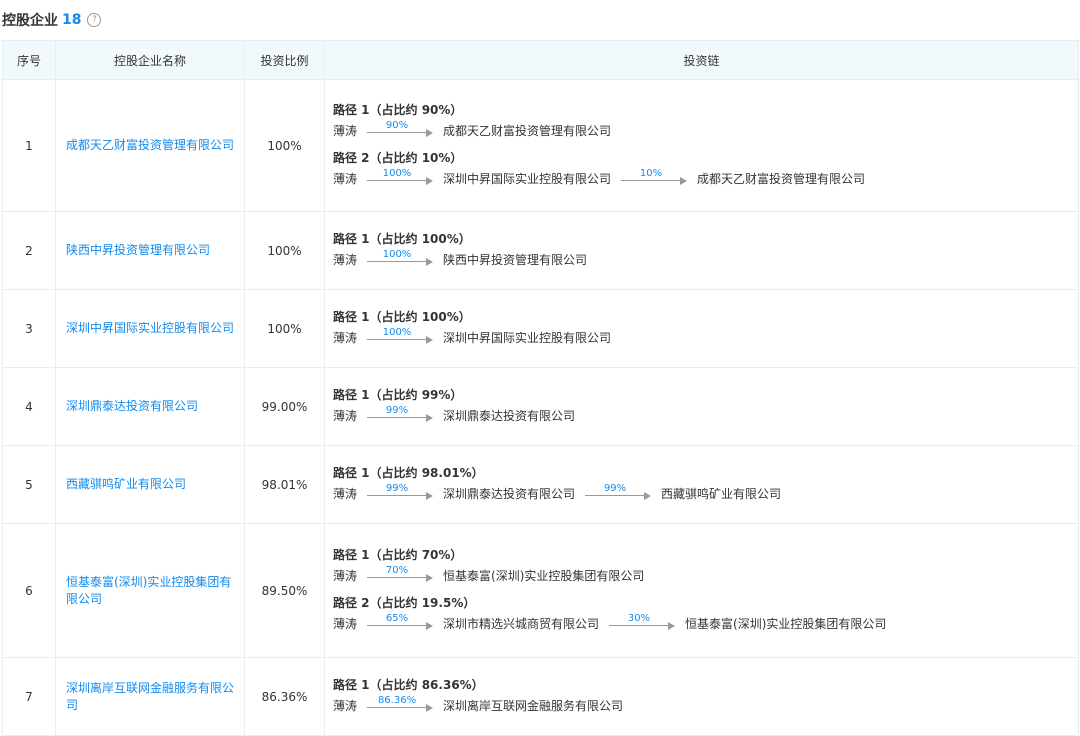  What do you see at coordinates (150, 250) in the screenshot?
I see `company-name-link: 陕西中昇投资管理有限公司` at bounding box center [150, 250].